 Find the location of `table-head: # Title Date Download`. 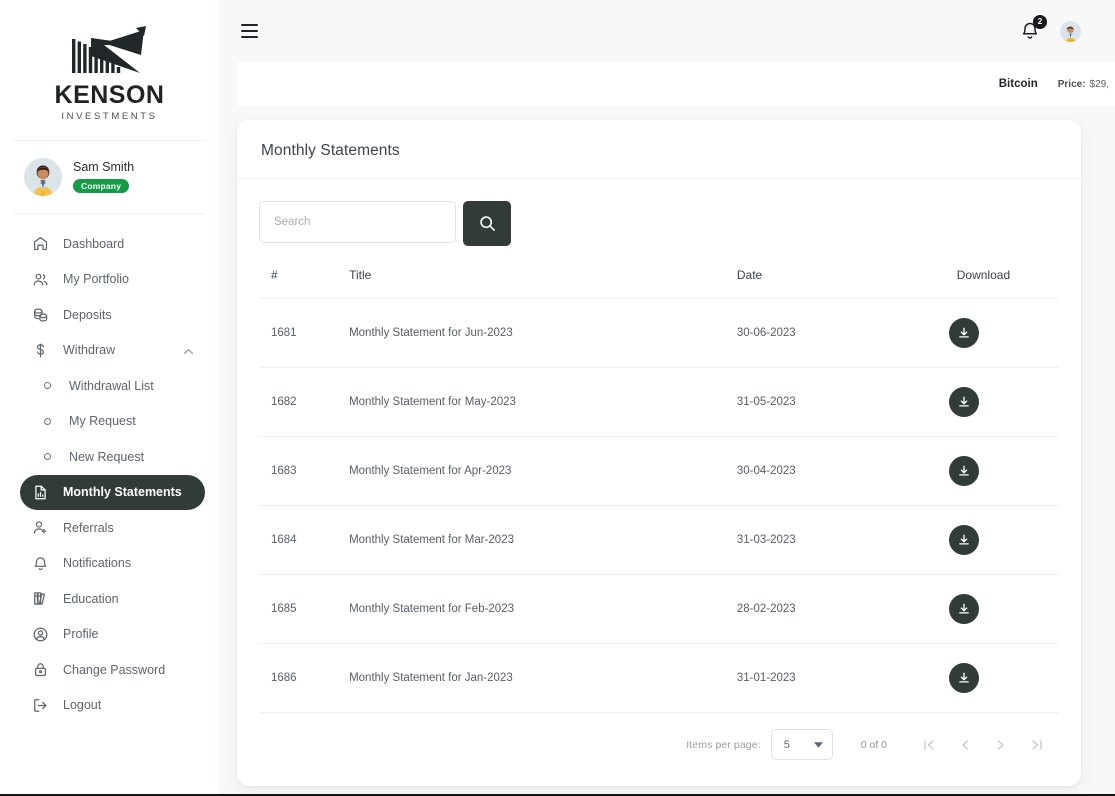

table-head: # Title Date Download is located at coordinates (659, 283).